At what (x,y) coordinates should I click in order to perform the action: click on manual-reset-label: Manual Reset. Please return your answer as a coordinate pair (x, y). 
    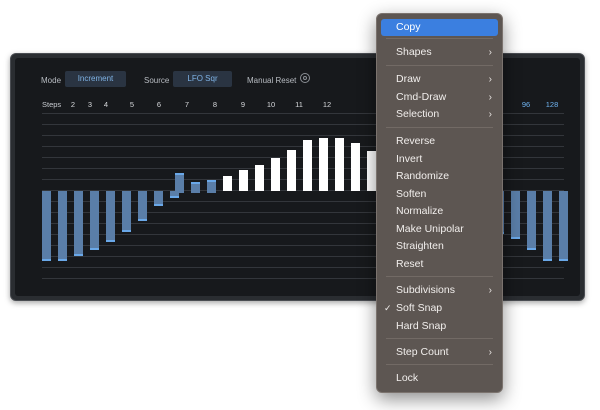
    Looking at the image, I should click on (272, 80).